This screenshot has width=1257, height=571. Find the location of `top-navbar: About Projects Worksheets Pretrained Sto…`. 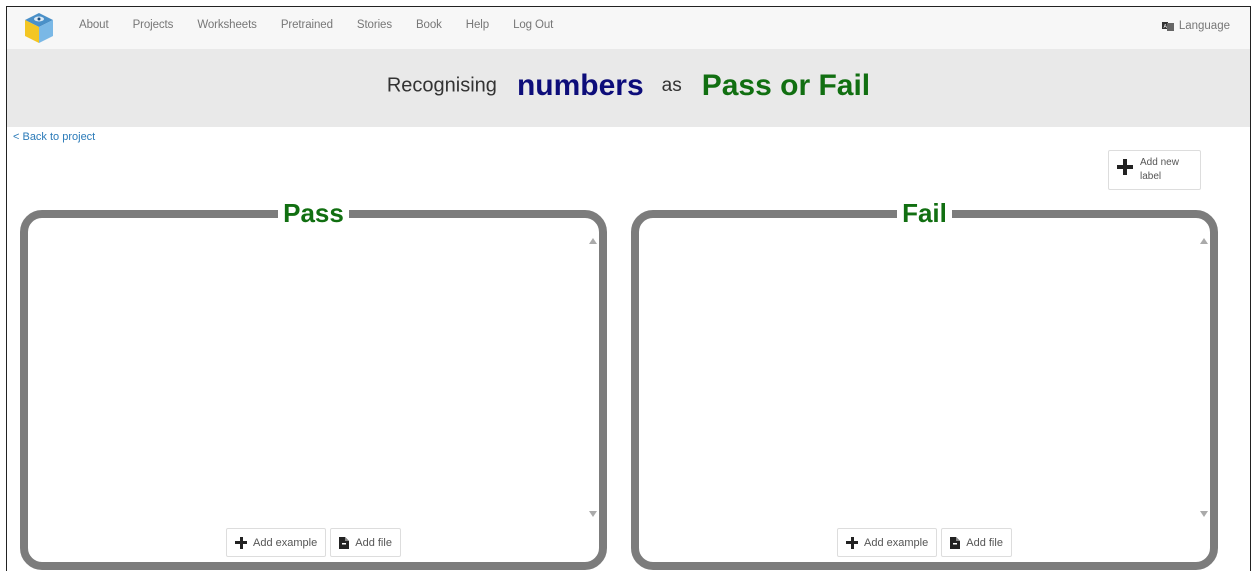

top-navbar: About Projects Worksheets Pretrained Sto… is located at coordinates (628, 28).